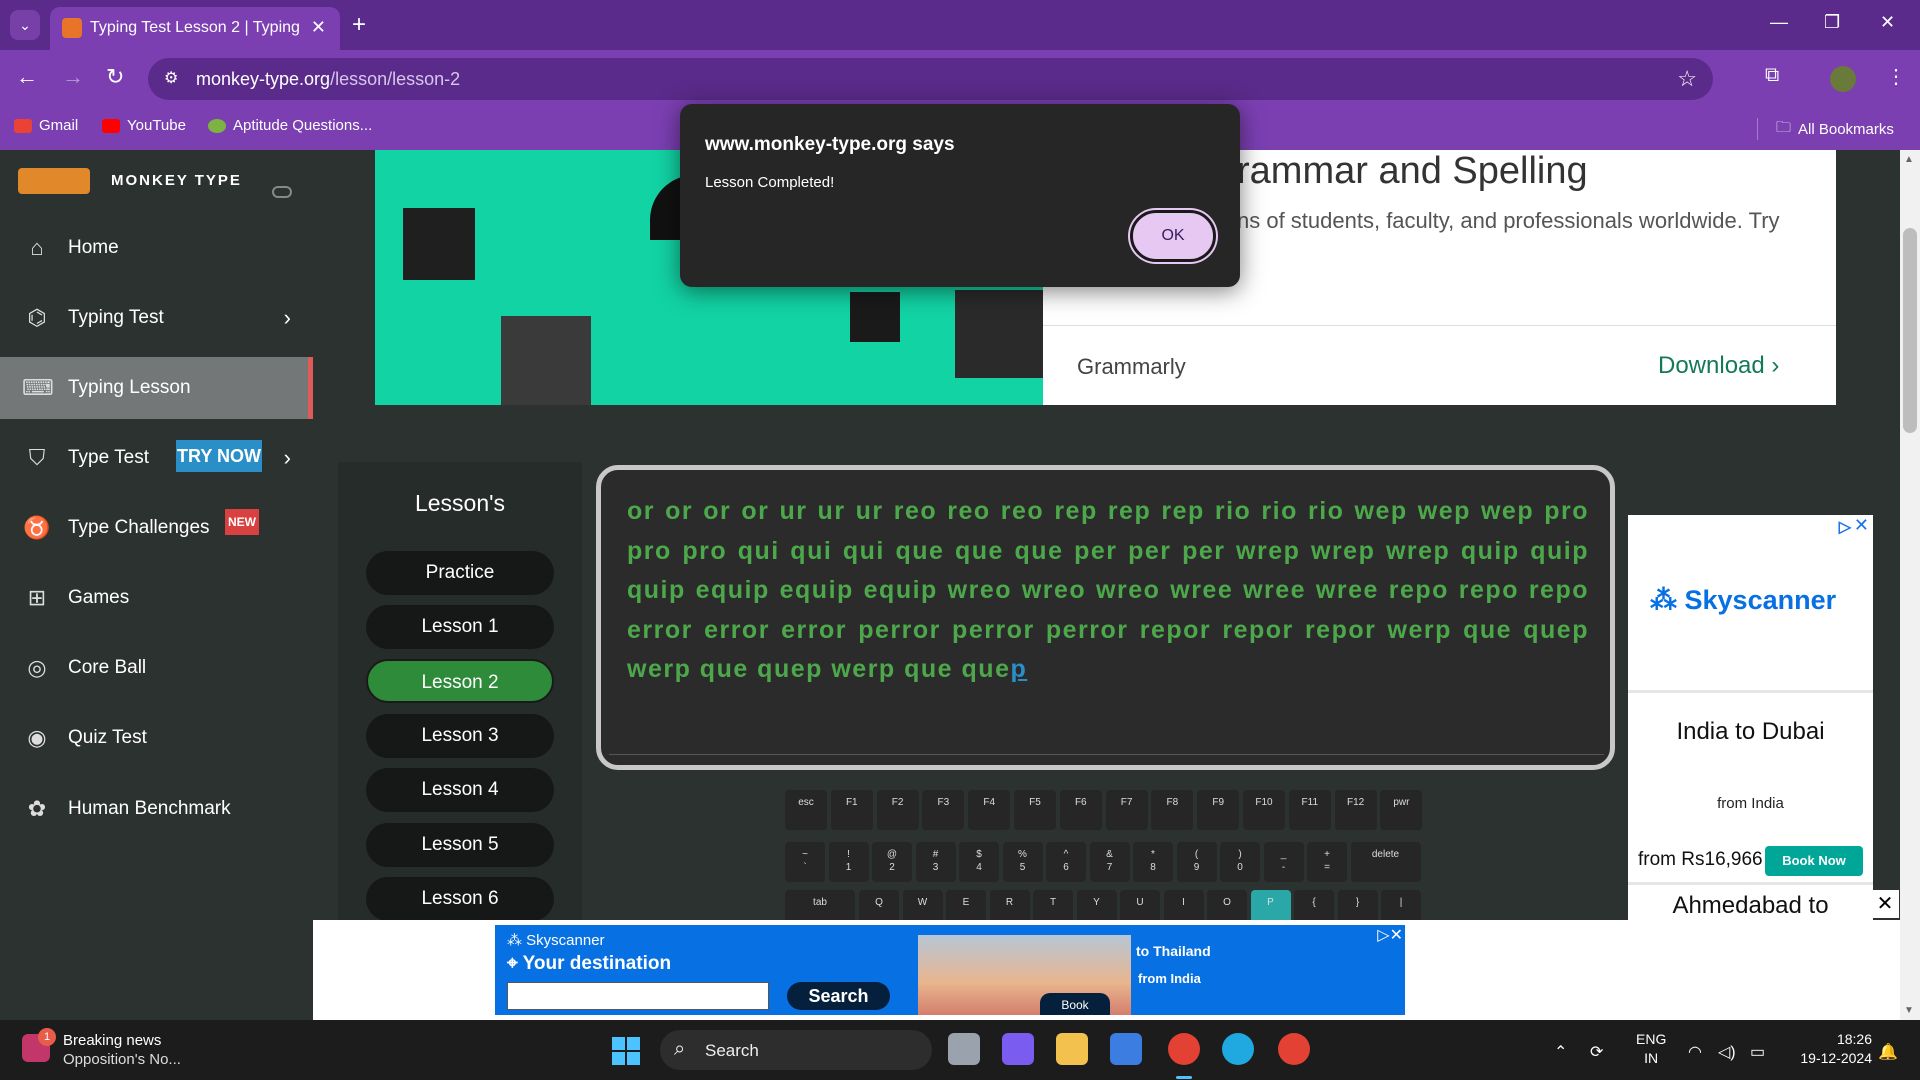 This screenshot has height=1080, width=1920. Describe the element at coordinates (144, 125) in the screenshot. I see `bookmark-youtube: YouTube` at that location.